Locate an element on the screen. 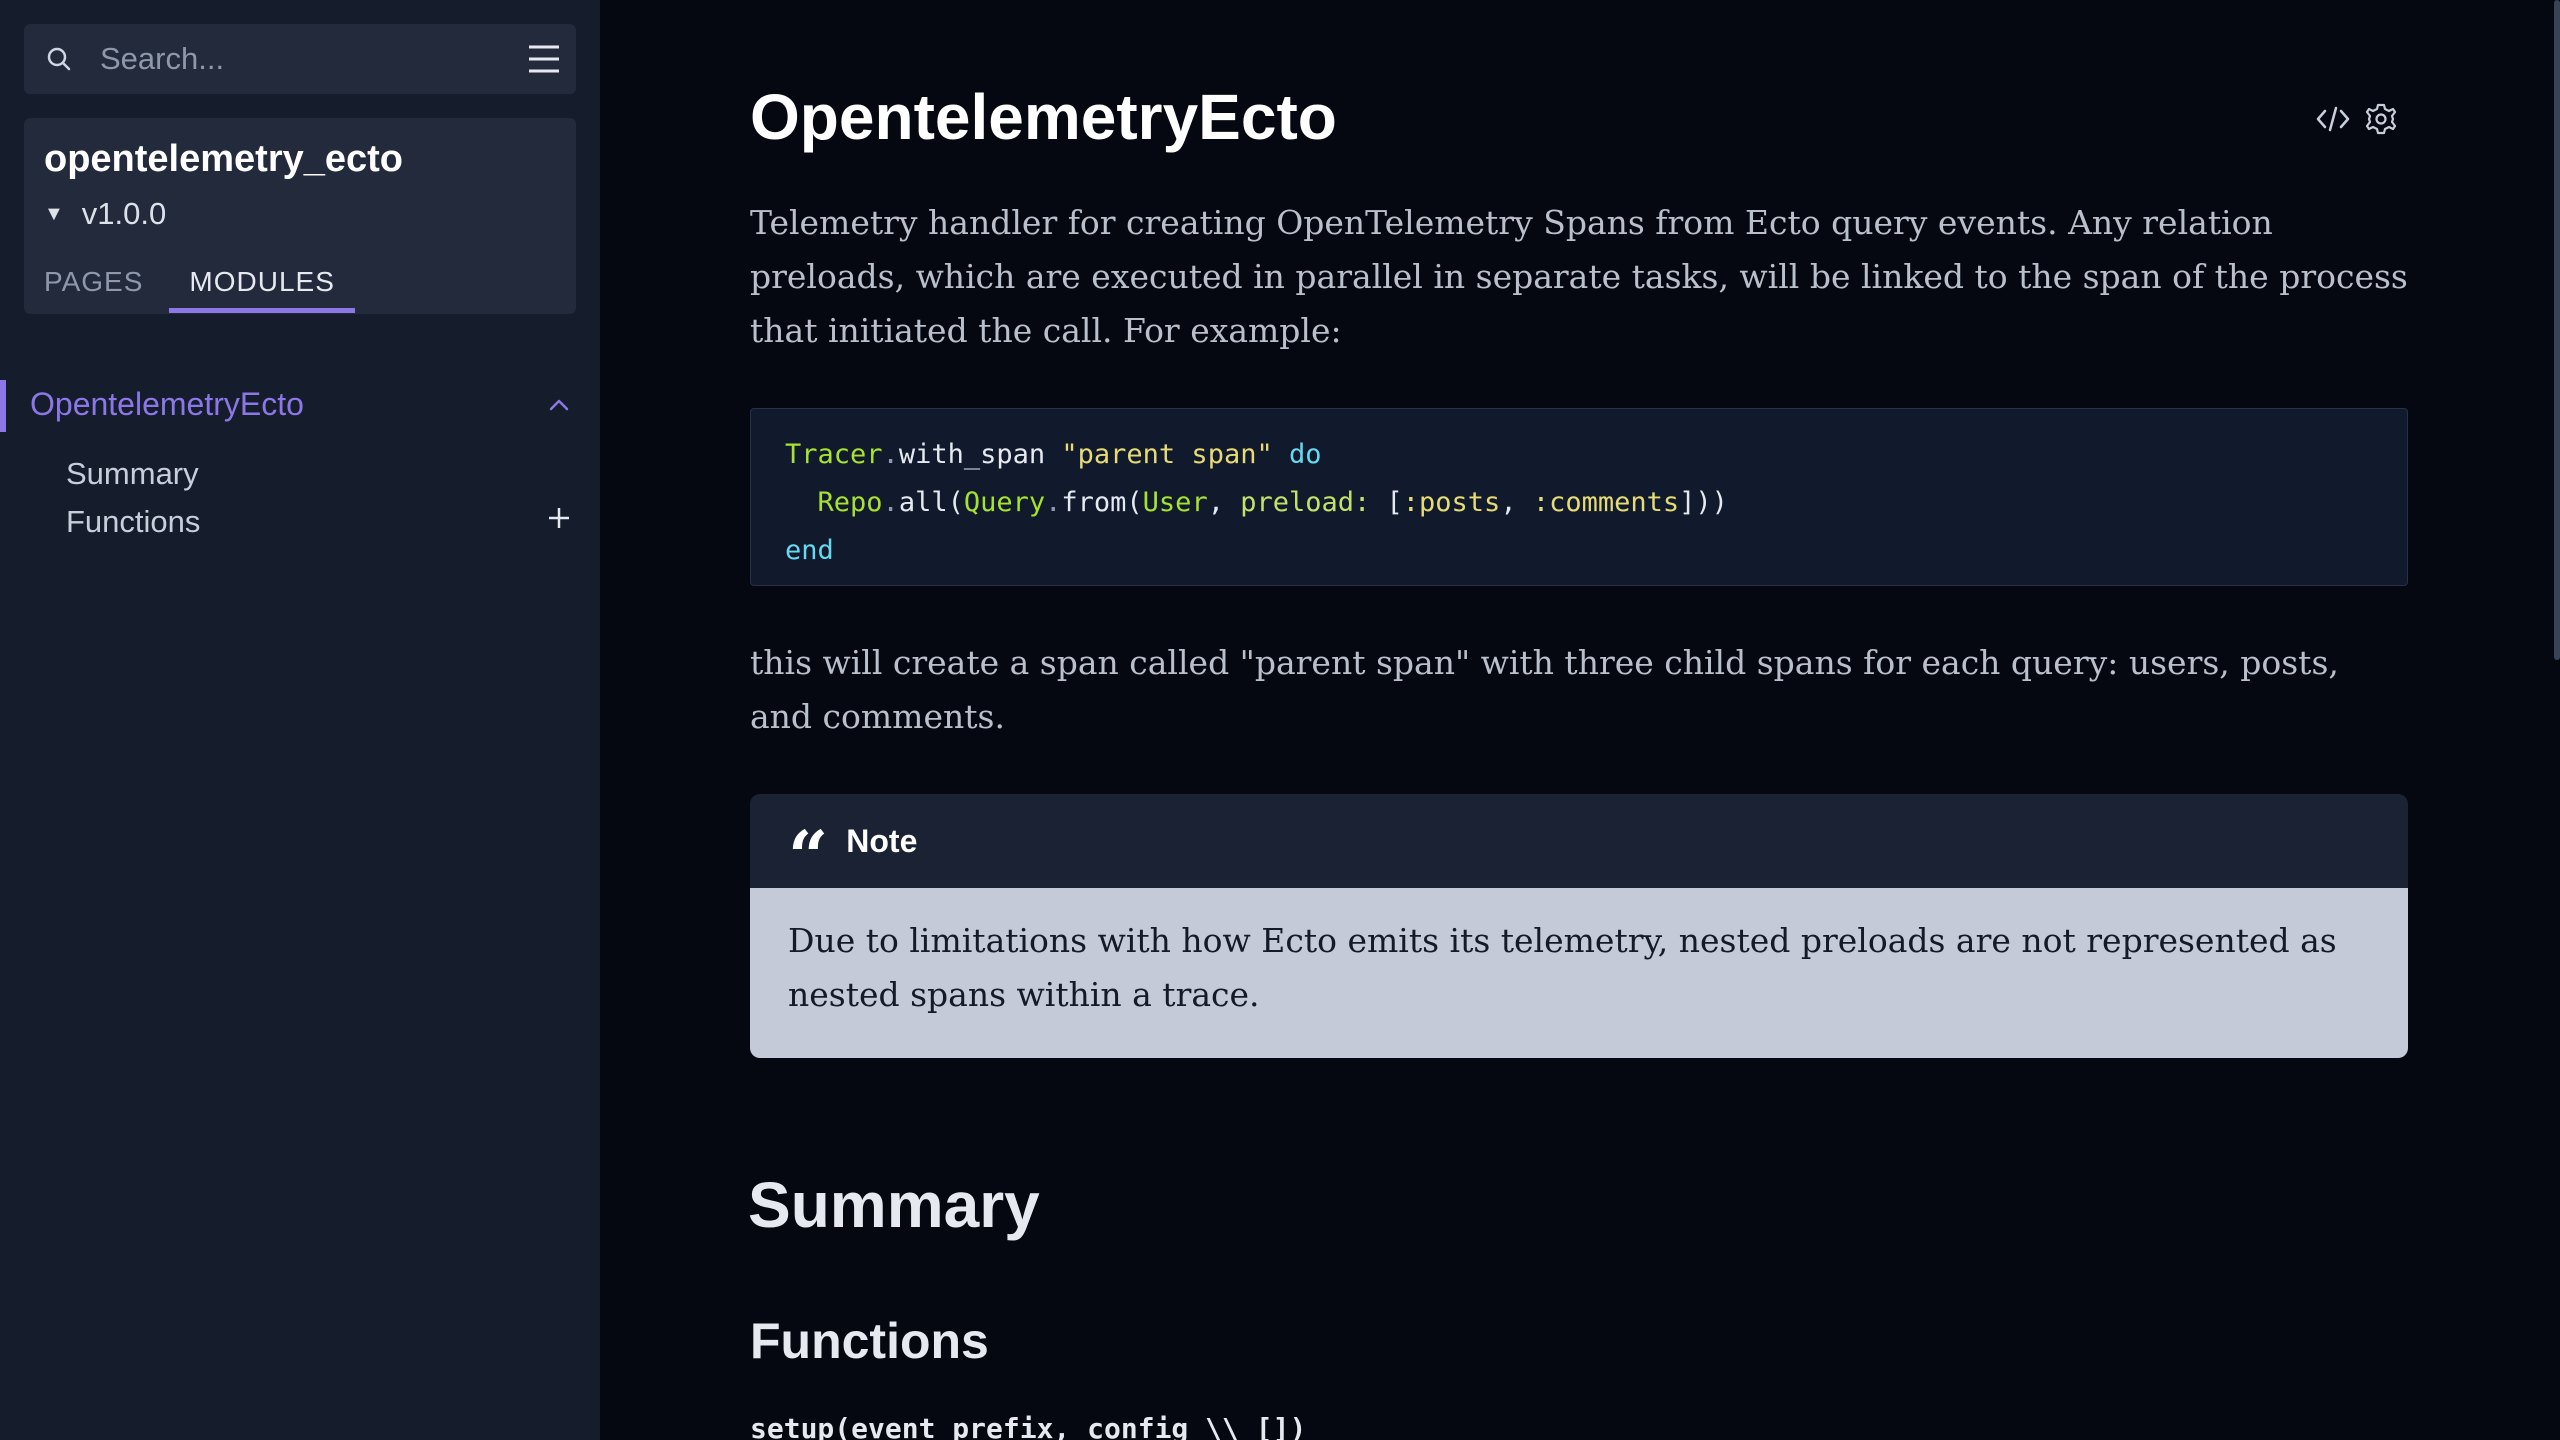 The image size is (2560, 1440). plus-icon is located at coordinates (559, 518).